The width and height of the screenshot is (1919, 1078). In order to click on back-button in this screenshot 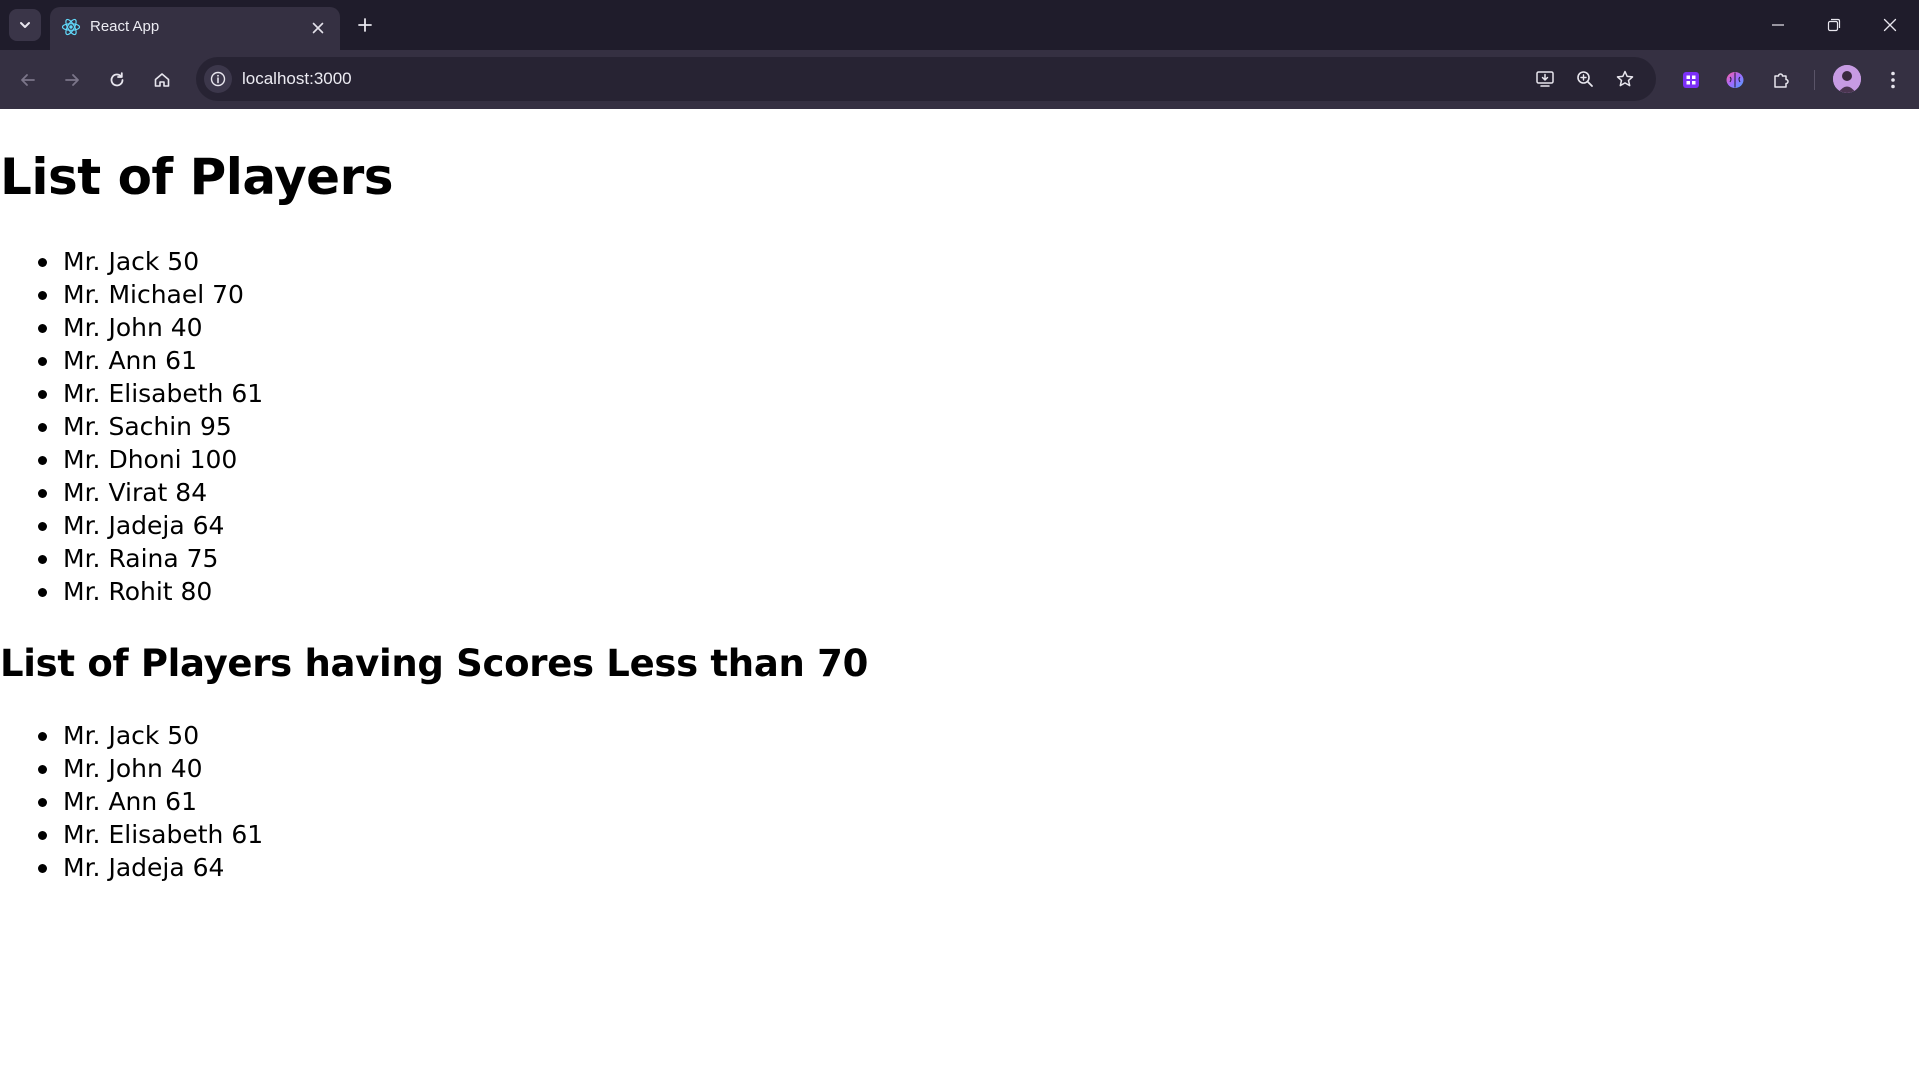, I will do `click(28, 80)`.